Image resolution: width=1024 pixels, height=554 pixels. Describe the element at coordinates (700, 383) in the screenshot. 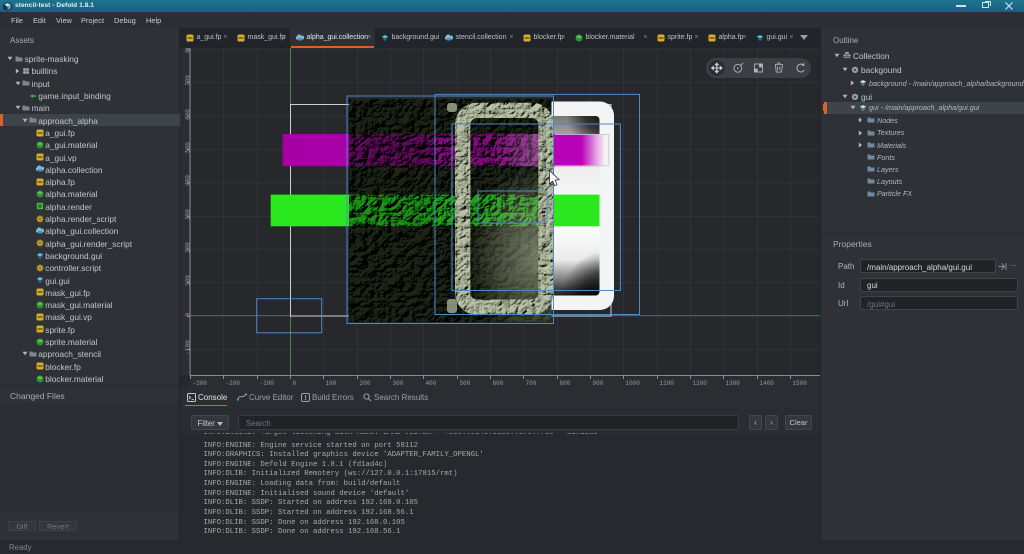

I see `svg-text: 1200` at that location.